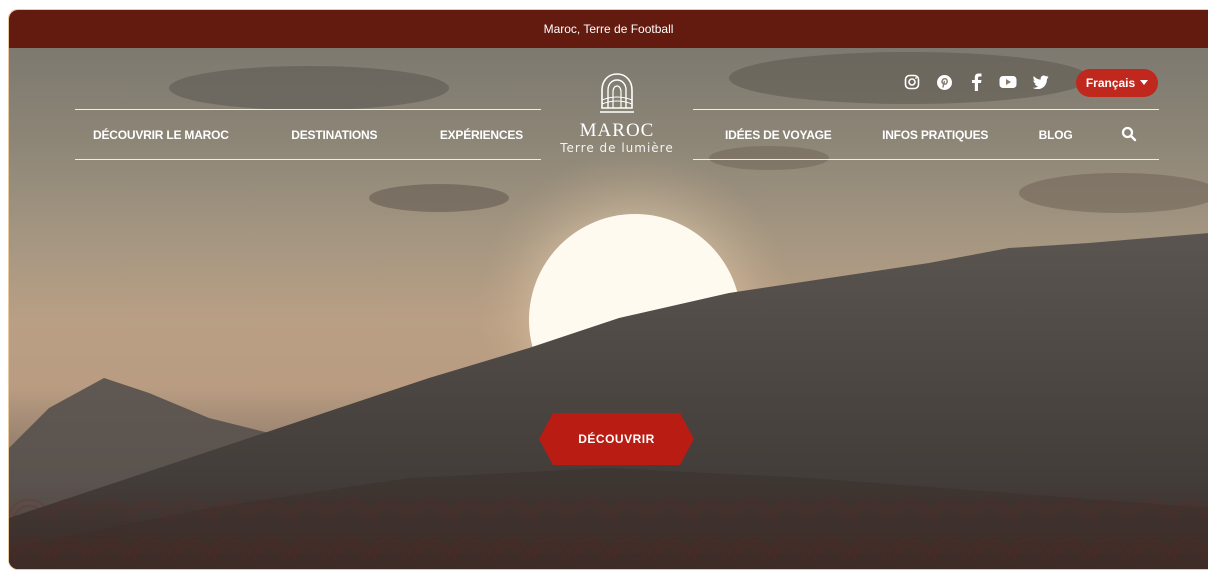  I want to click on nav-item-infos-pratiques: INFOS PRATIQUES, so click(935, 135).